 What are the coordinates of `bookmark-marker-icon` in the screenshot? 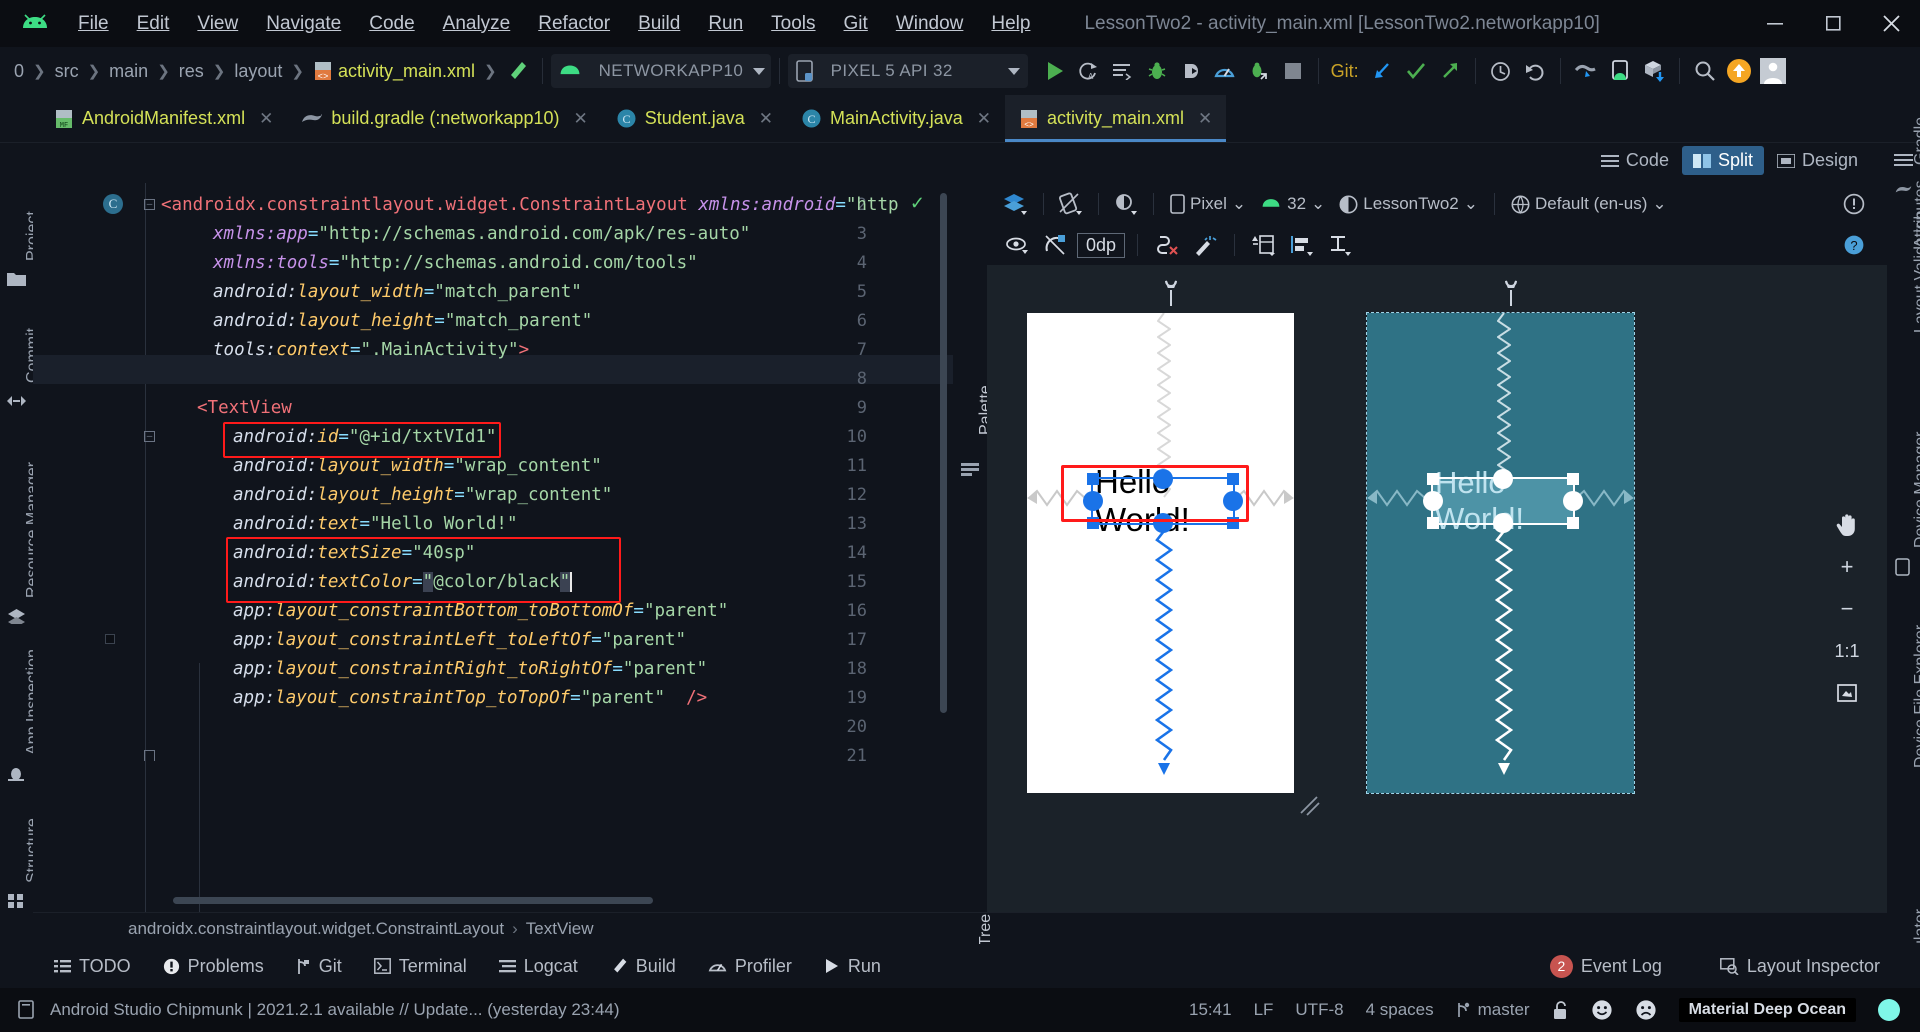 It's located at (110, 639).